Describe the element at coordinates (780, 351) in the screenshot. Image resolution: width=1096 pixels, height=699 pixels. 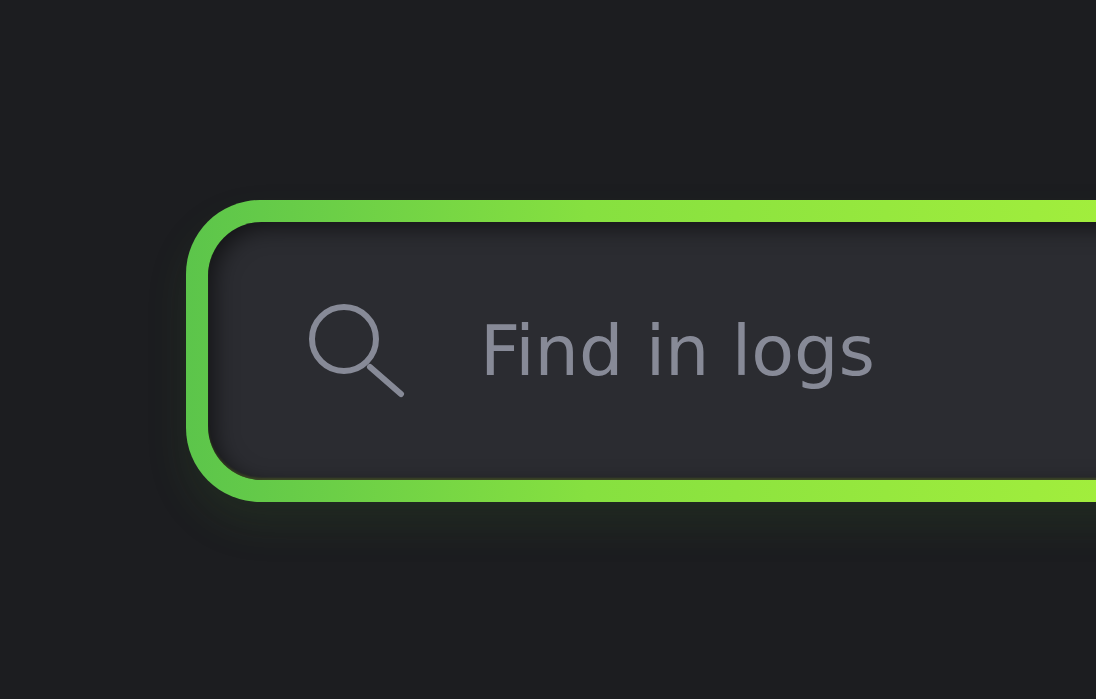
I see `search-field: Find in logs` at that location.